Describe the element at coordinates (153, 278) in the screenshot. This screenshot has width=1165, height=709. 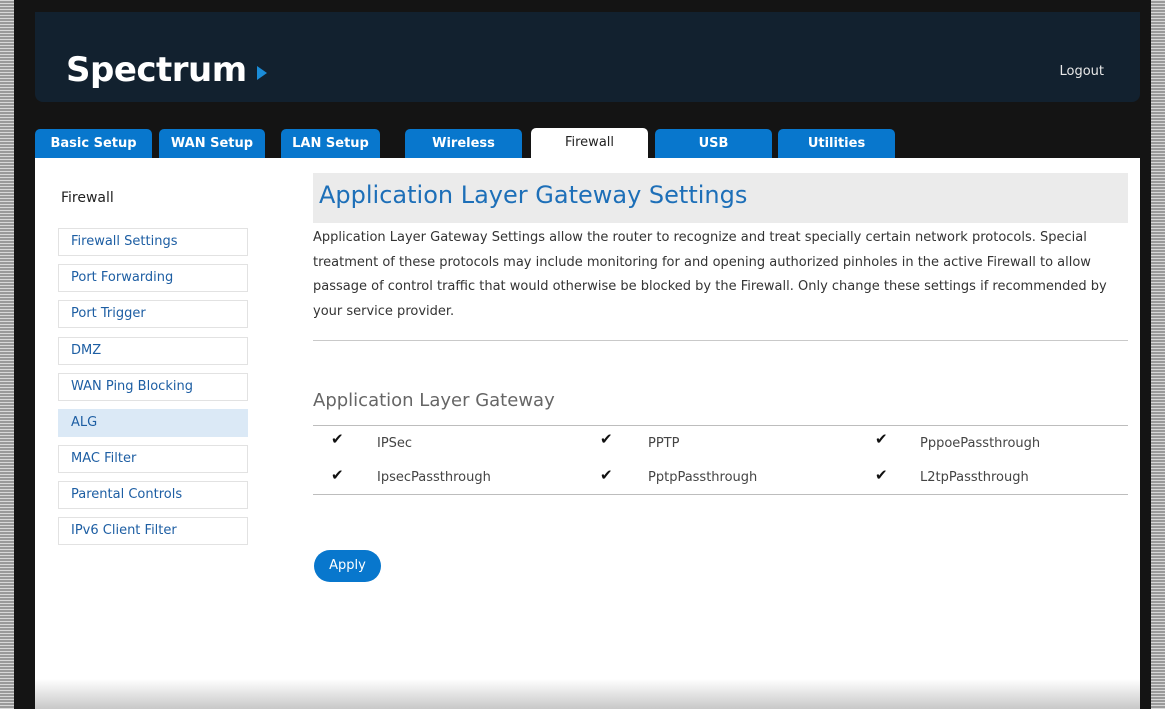
I see `sidebar-item-port-forwarding: Port Forwarding` at that location.